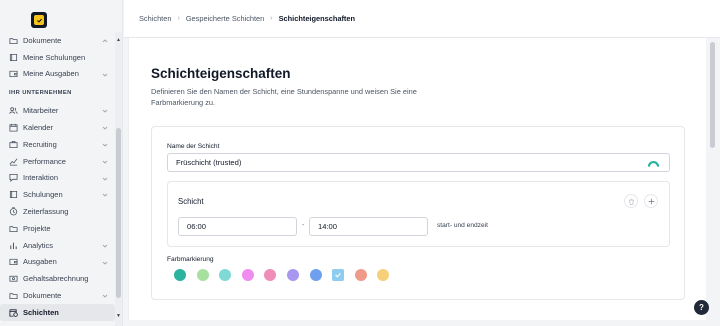 Image resolution: width=720 pixels, height=326 pixels. I want to click on delete-shift-button, so click(631, 201).